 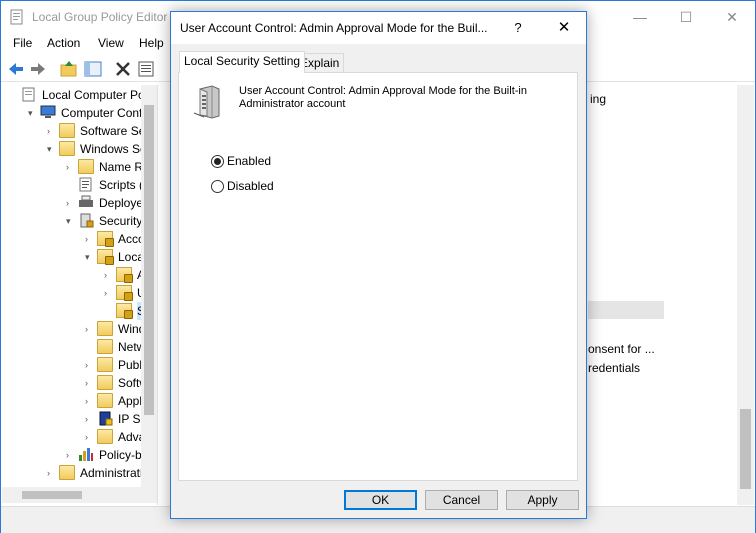 What do you see at coordinates (69, 69) in the screenshot?
I see `up-folder-icon` at bounding box center [69, 69].